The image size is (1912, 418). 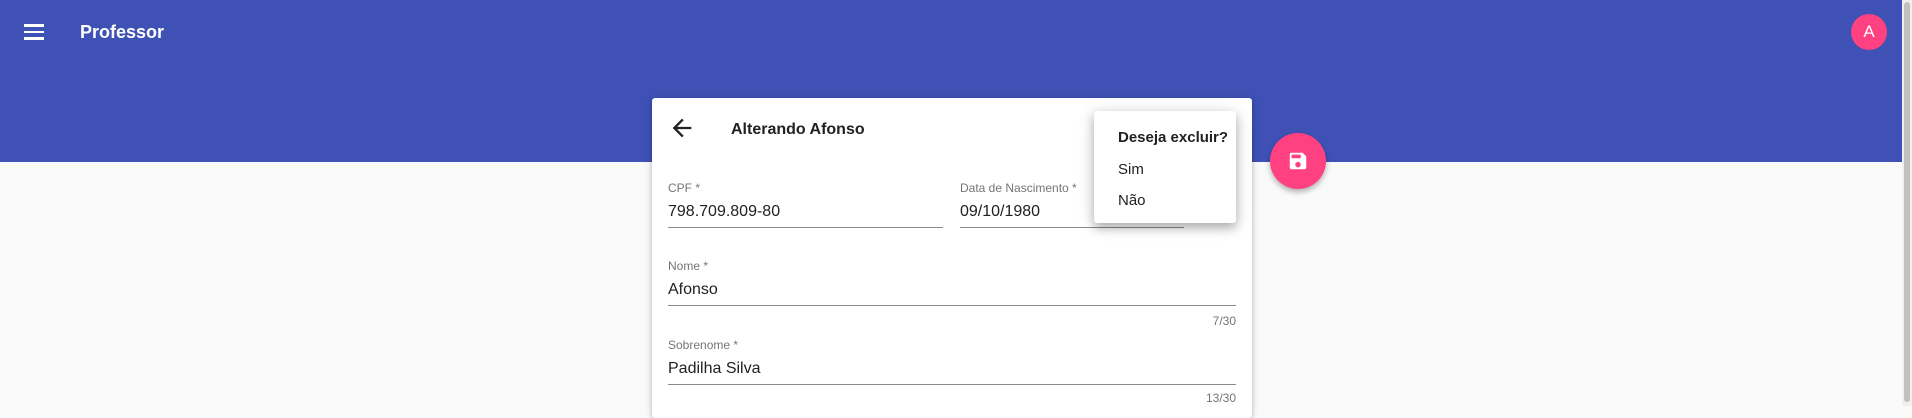 I want to click on form-title: Alterando Afonso, so click(x=798, y=129).